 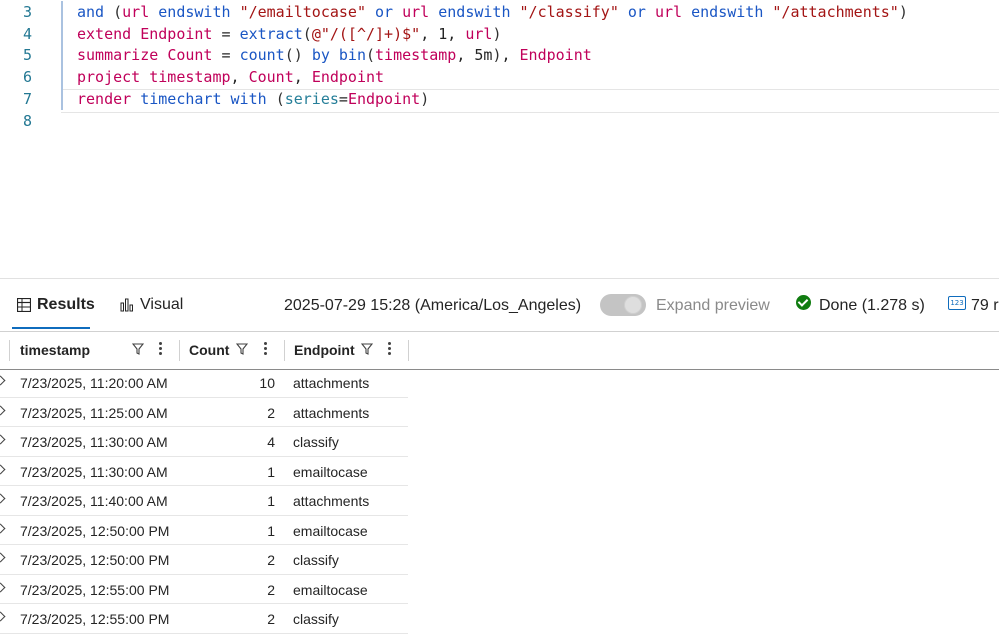 I want to click on tab-results: Results, so click(x=56, y=305).